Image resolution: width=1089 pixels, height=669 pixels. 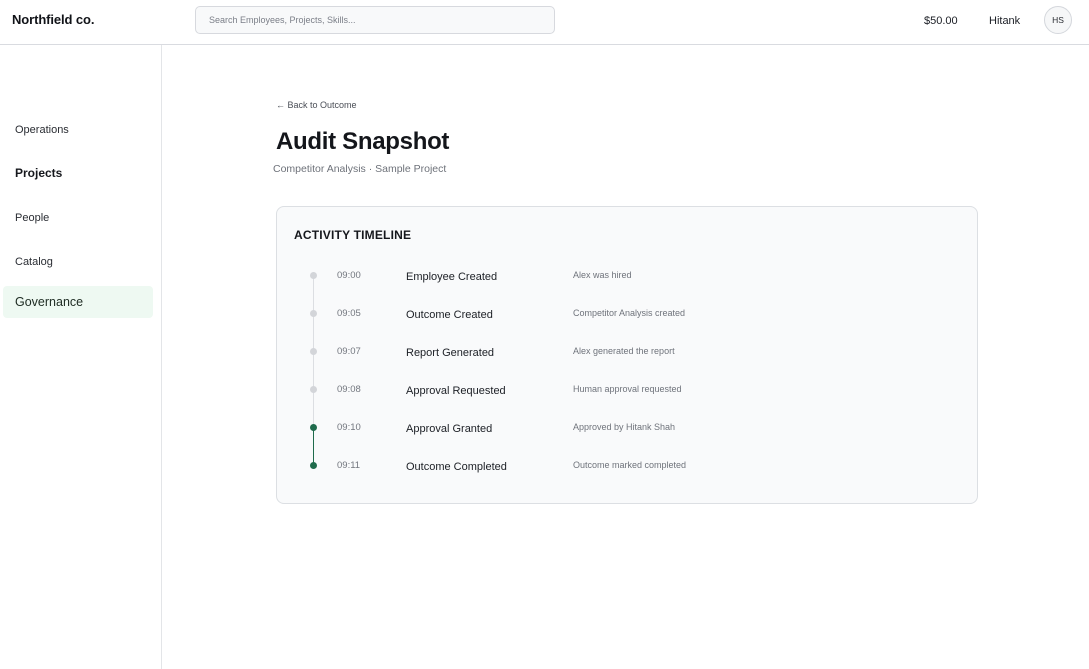 I want to click on timeline-detail: Alex was hired, so click(x=602, y=275).